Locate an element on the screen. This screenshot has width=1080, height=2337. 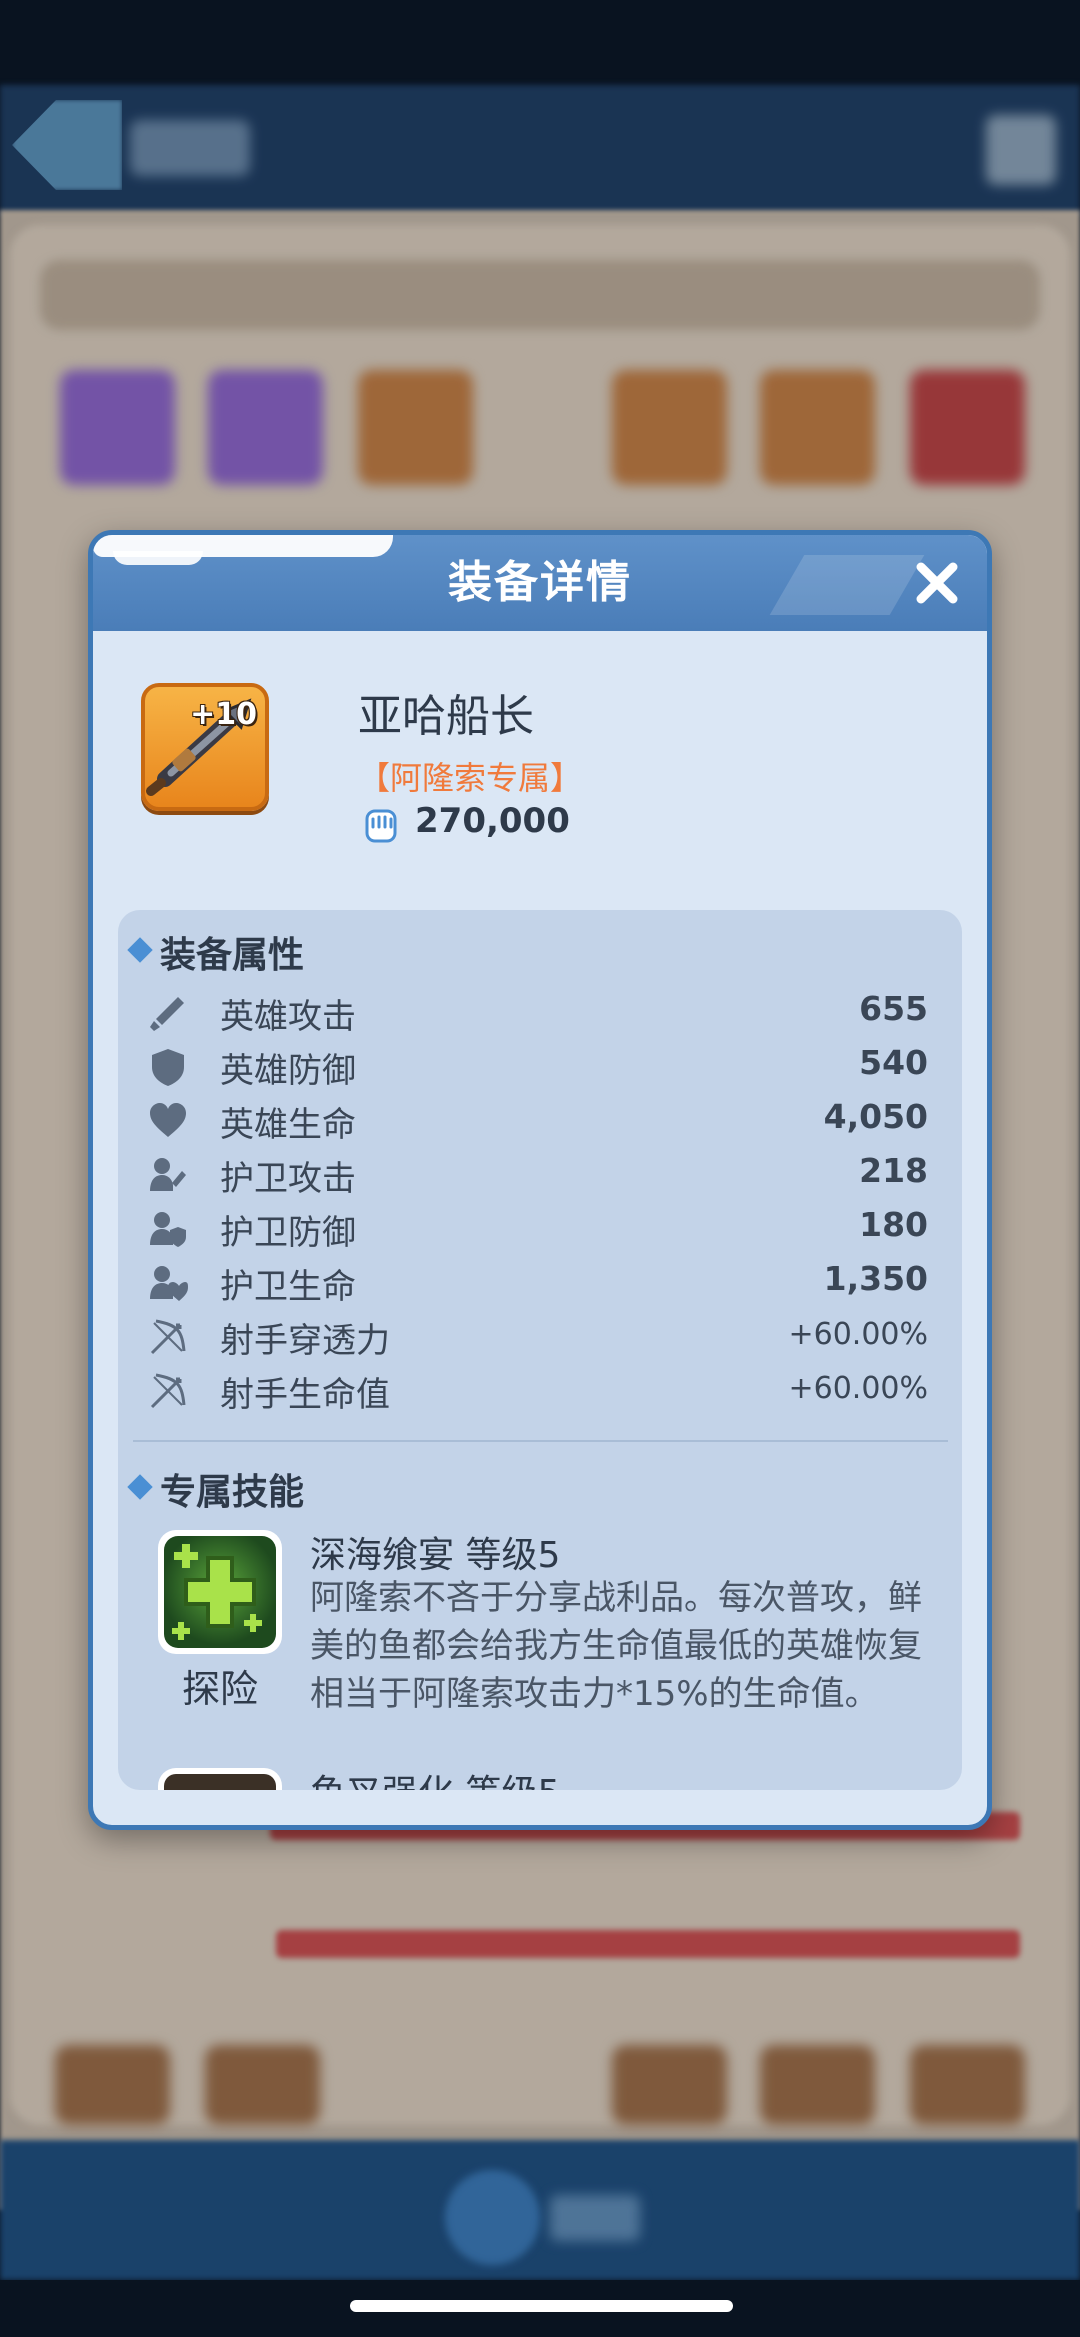
heal-cross-icon is located at coordinates (220, 1592).